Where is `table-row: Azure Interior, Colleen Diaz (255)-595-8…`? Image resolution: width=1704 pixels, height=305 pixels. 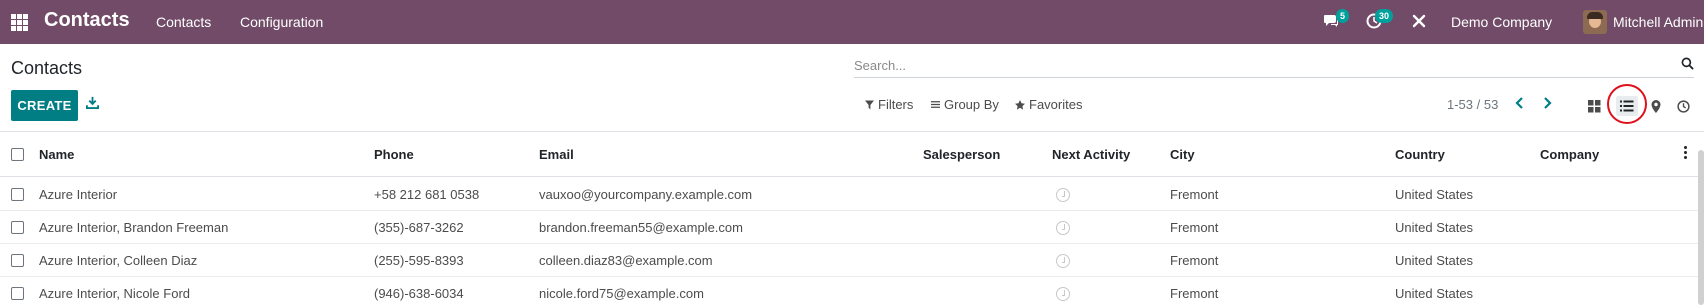 table-row: Azure Interior, Colleen Diaz (255)-595-8… is located at coordinates (852, 260).